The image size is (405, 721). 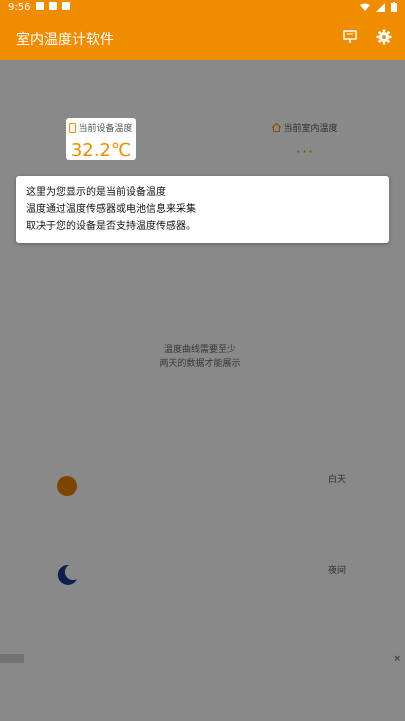 I want to click on device-temperature-label: 当前设备温度, so click(x=101, y=127).